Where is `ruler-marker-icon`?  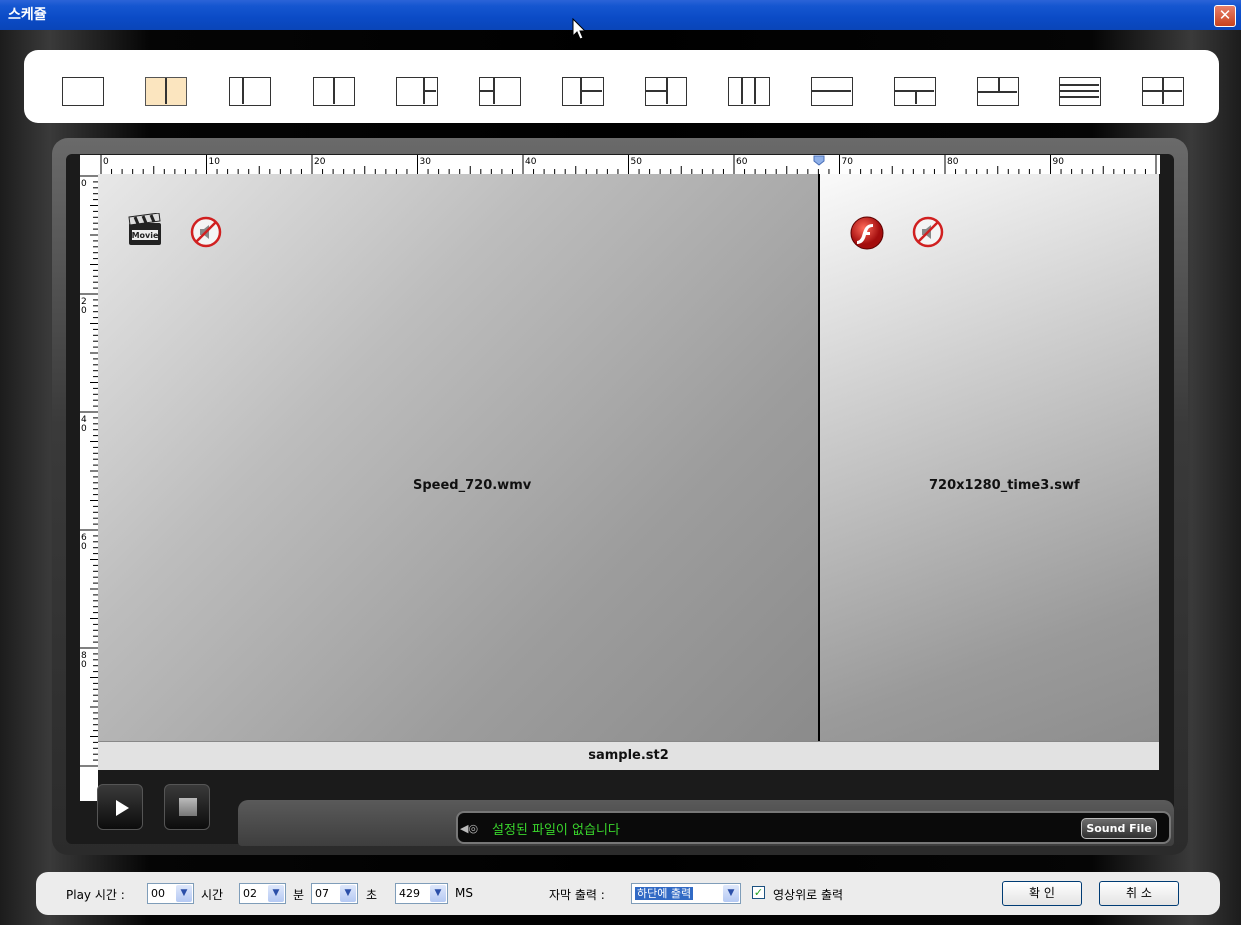 ruler-marker-icon is located at coordinates (819, 160).